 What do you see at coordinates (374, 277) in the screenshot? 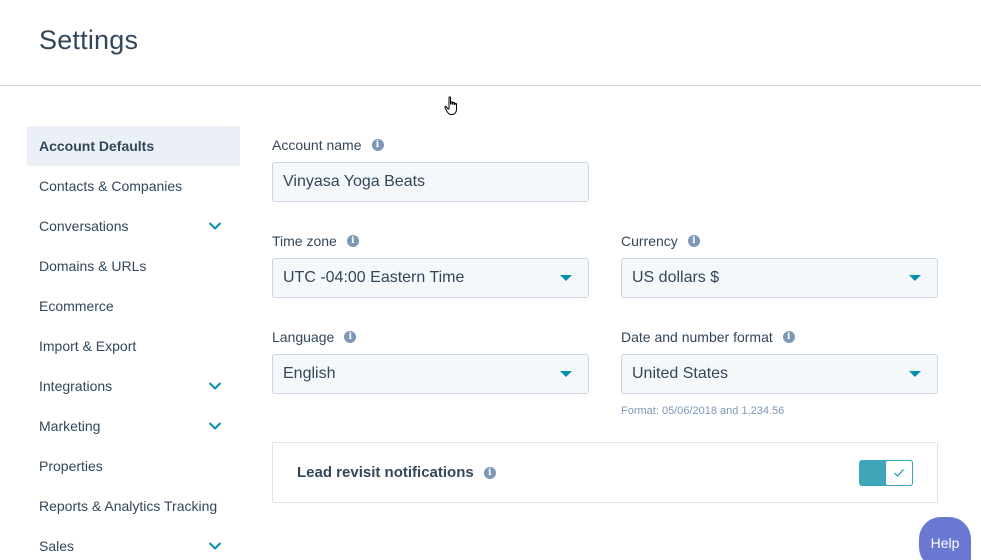
I see `time-zone-value: UTC -04:00 Eastern Time` at bounding box center [374, 277].